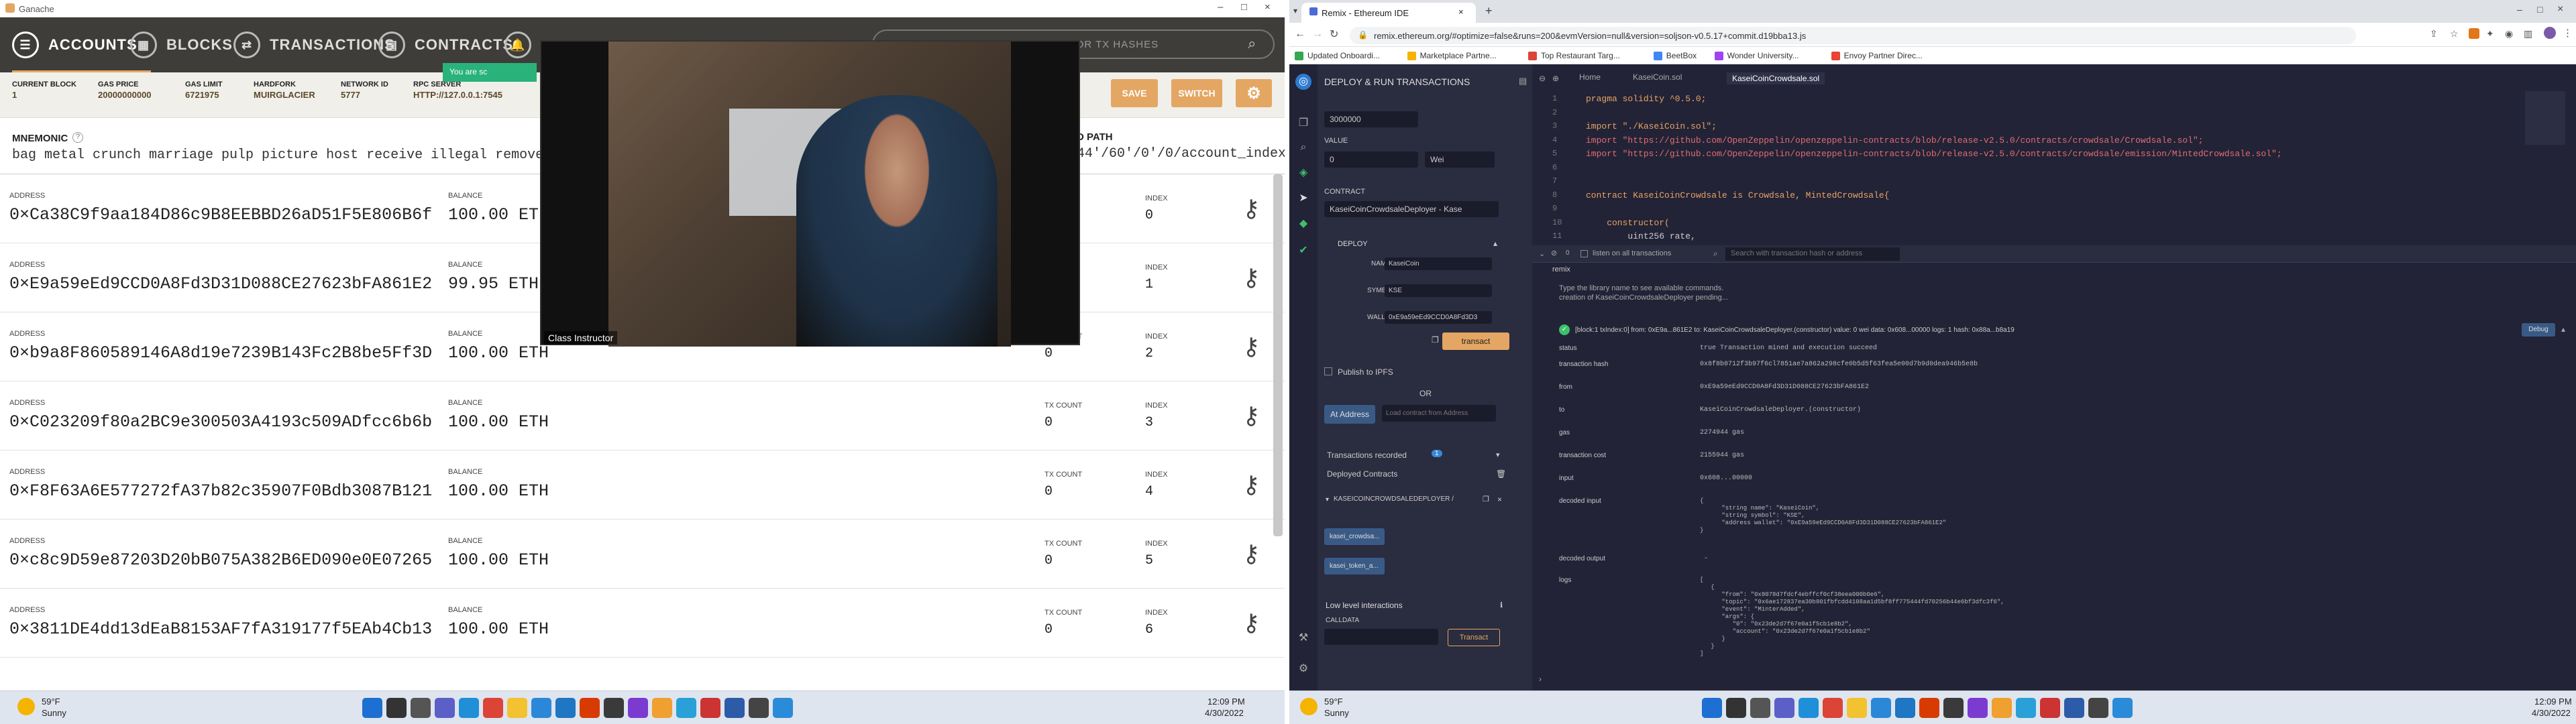 The width and height of the screenshot is (2576, 724). I want to click on calldata-input, so click(1381, 637).